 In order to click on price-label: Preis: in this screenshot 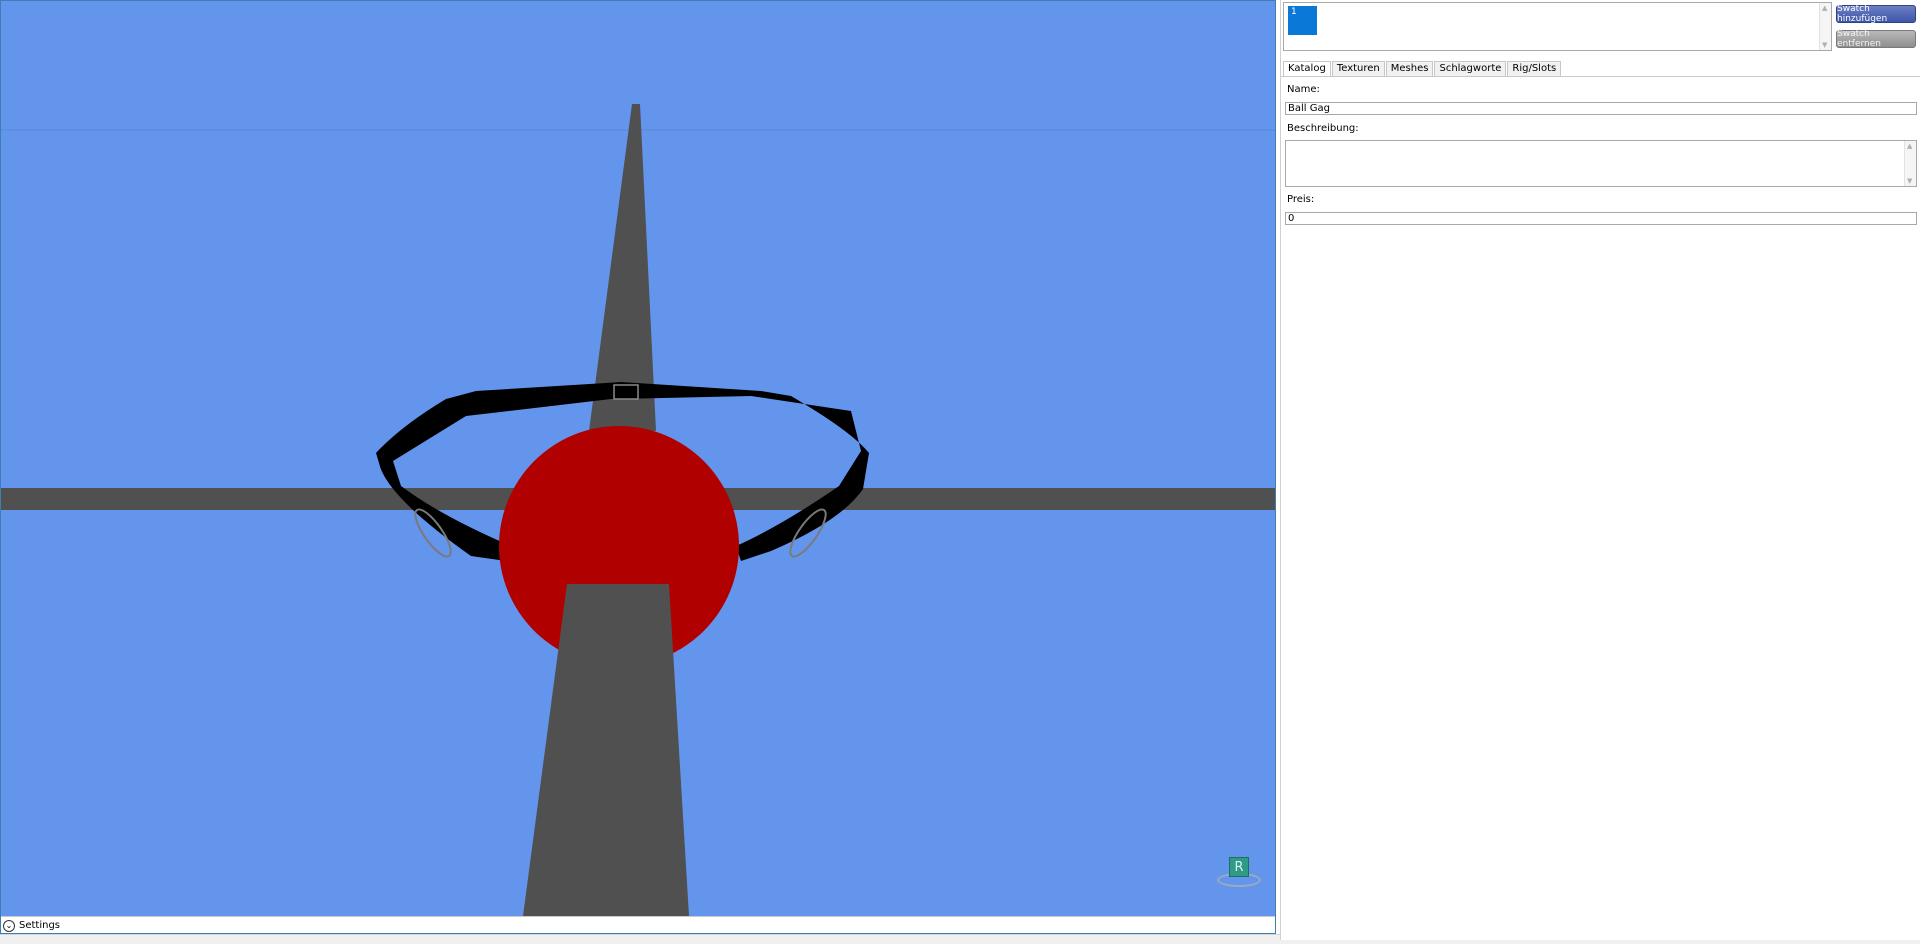, I will do `click(1301, 199)`.